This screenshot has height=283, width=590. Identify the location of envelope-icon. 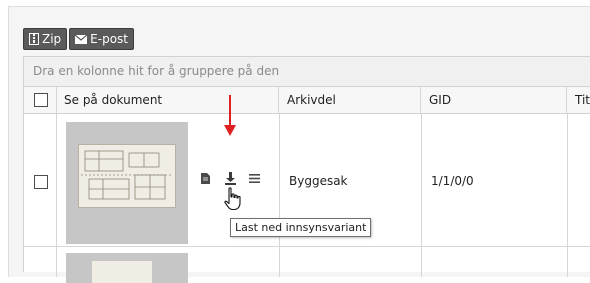
(81, 39).